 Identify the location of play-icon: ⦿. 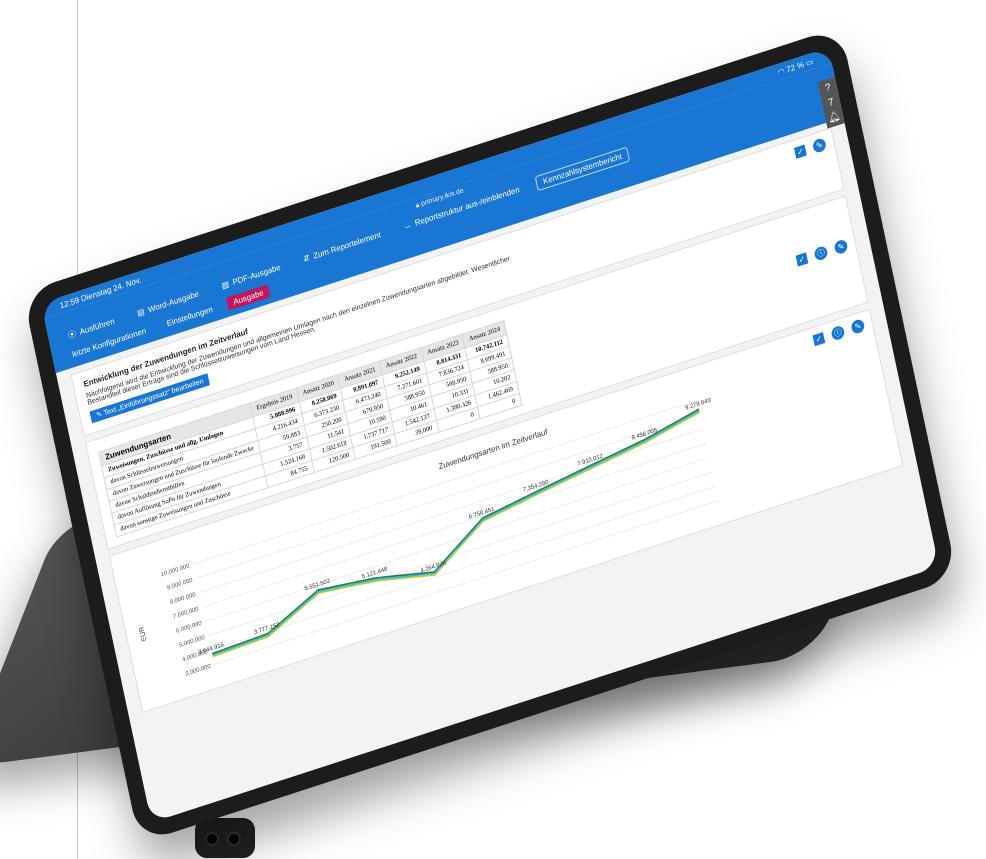
(72, 335).